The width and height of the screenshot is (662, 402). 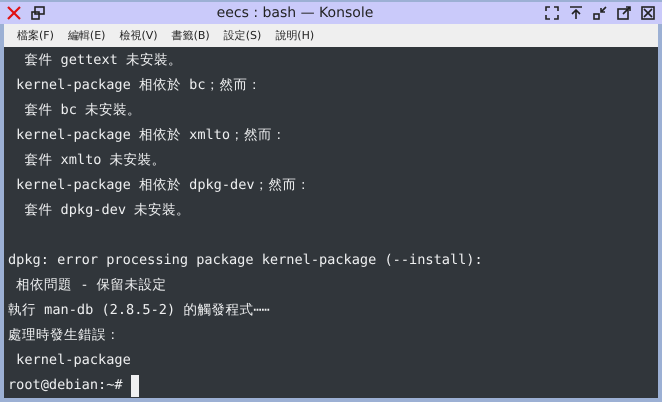 I want to click on keep-above-icon, so click(x=576, y=12).